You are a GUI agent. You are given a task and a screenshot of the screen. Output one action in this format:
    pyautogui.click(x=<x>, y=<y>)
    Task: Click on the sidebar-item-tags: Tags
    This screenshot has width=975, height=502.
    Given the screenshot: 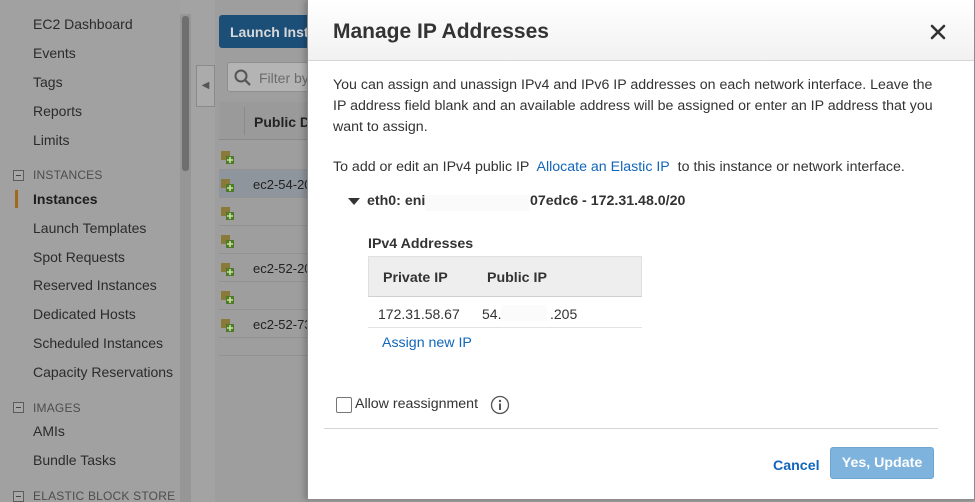 What is the action you would take?
    pyautogui.click(x=48, y=82)
    